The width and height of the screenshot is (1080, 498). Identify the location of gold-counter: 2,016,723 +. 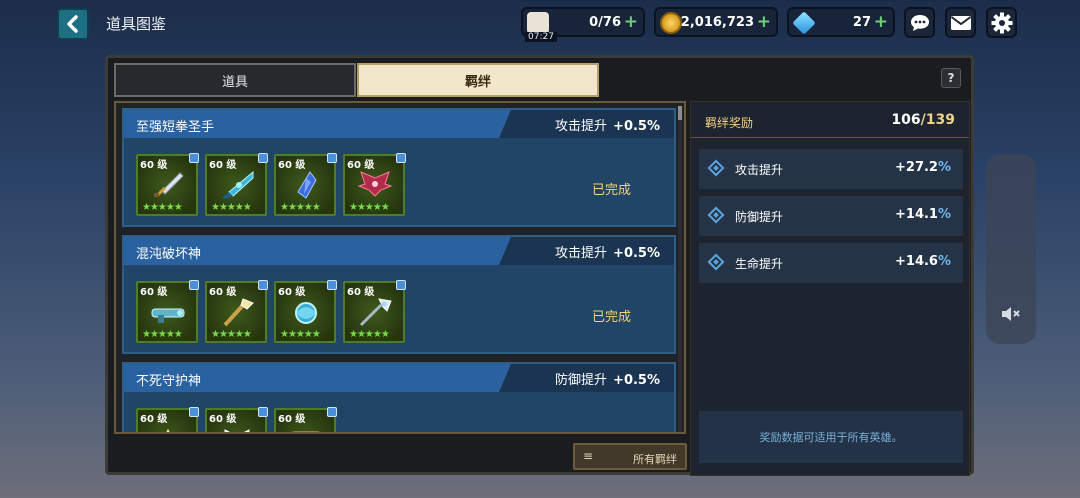
(716, 22).